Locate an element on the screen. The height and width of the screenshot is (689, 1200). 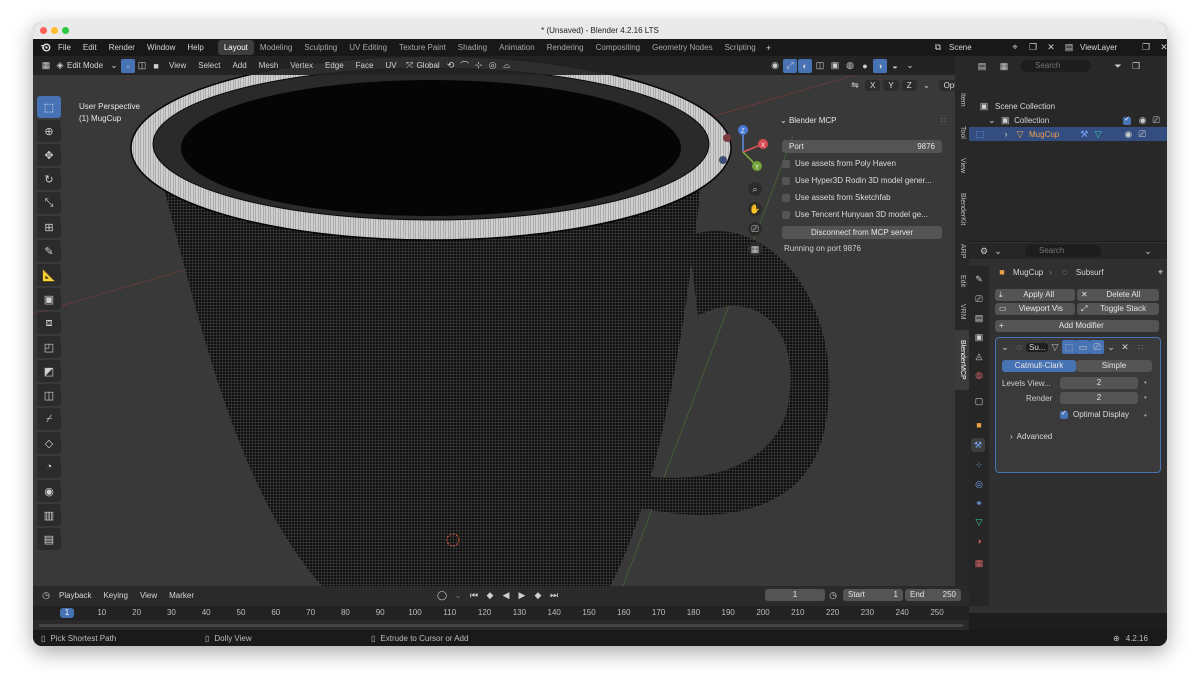
editor-type-icon: ▦ is located at coordinates (46, 66).